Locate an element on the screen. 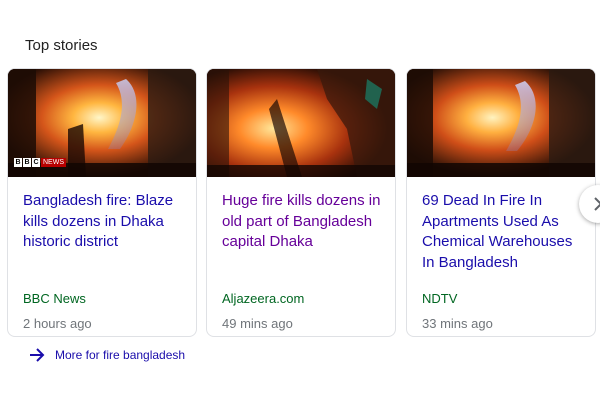  chevron-right-icon is located at coordinates (597, 204).